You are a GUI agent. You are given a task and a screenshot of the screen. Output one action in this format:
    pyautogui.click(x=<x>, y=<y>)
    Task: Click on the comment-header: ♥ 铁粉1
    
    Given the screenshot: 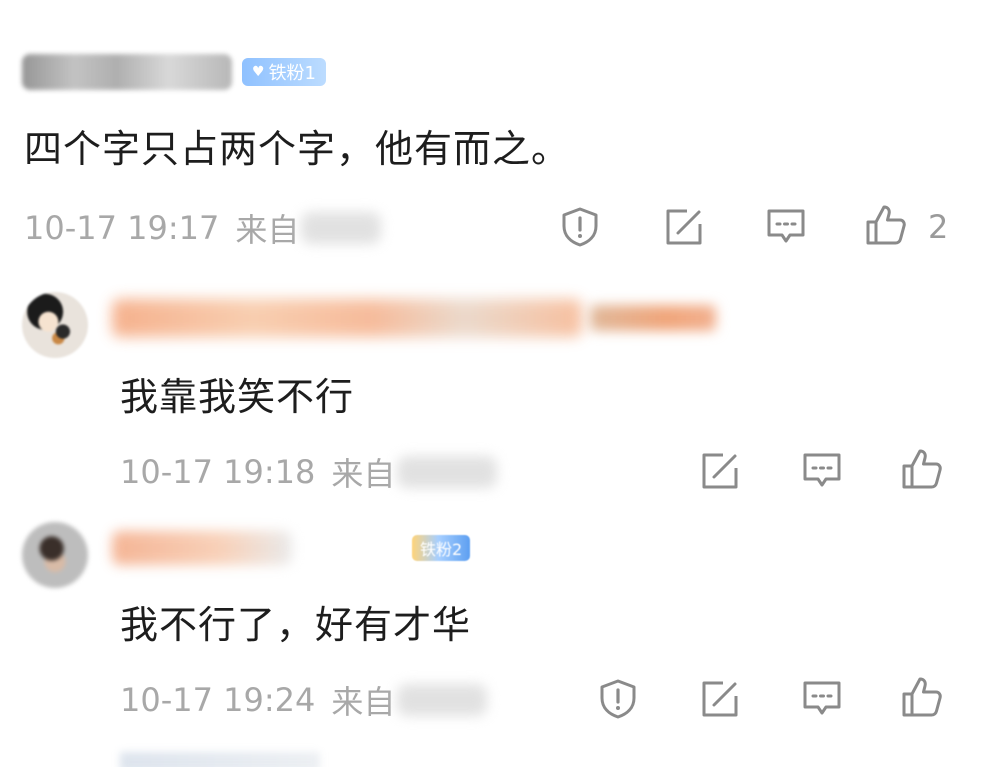 What is the action you would take?
    pyautogui.click(x=174, y=72)
    